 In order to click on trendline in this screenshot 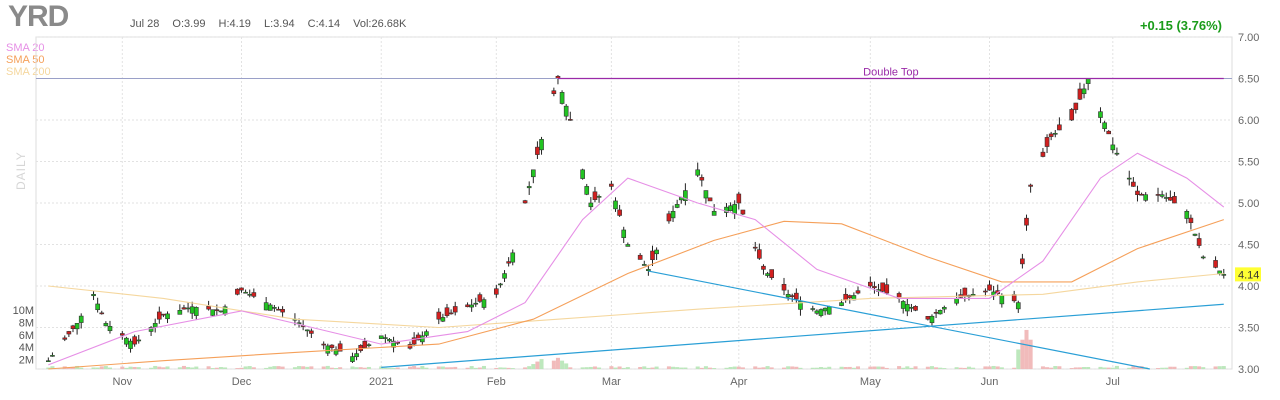, I will do `click(802, 335)`.